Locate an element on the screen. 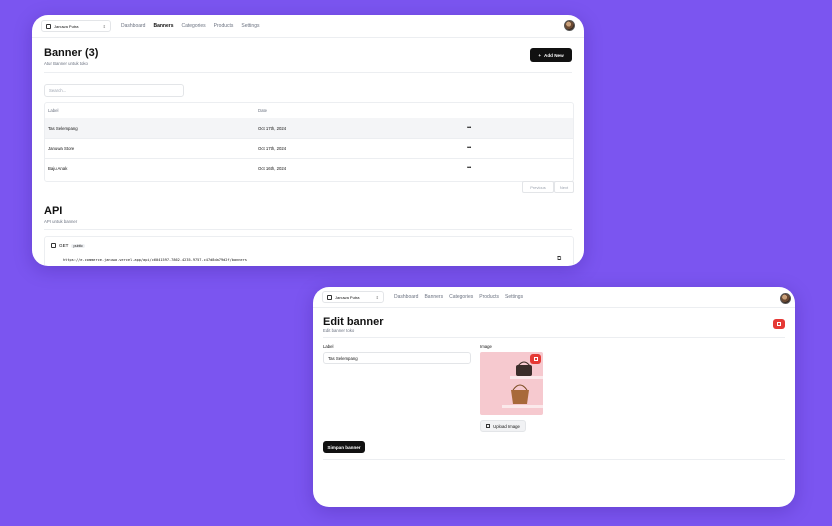 The height and width of the screenshot is (526, 832). api-method: GET is located at coordinates (64, 245).